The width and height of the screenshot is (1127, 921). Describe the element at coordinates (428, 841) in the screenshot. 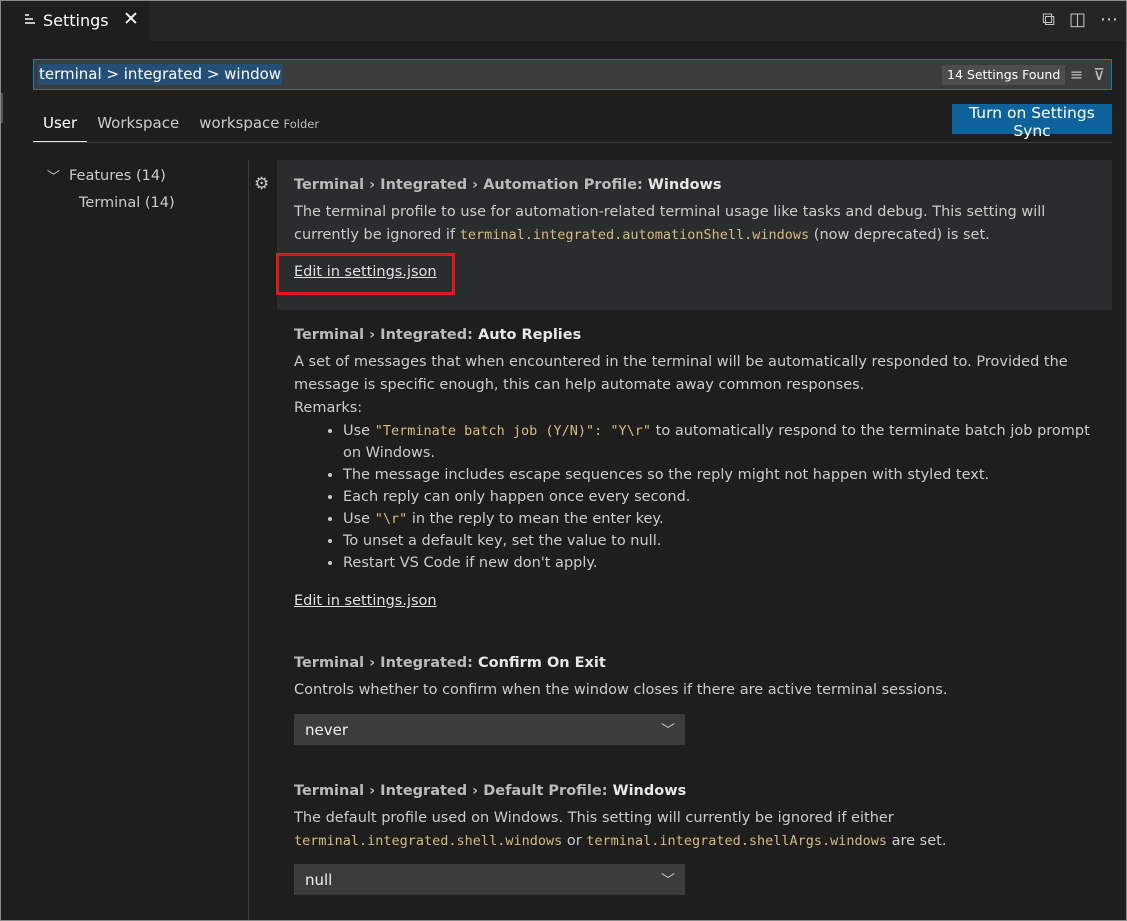

I see `setting-code: terminal.integrated.shell.windows` at that location.